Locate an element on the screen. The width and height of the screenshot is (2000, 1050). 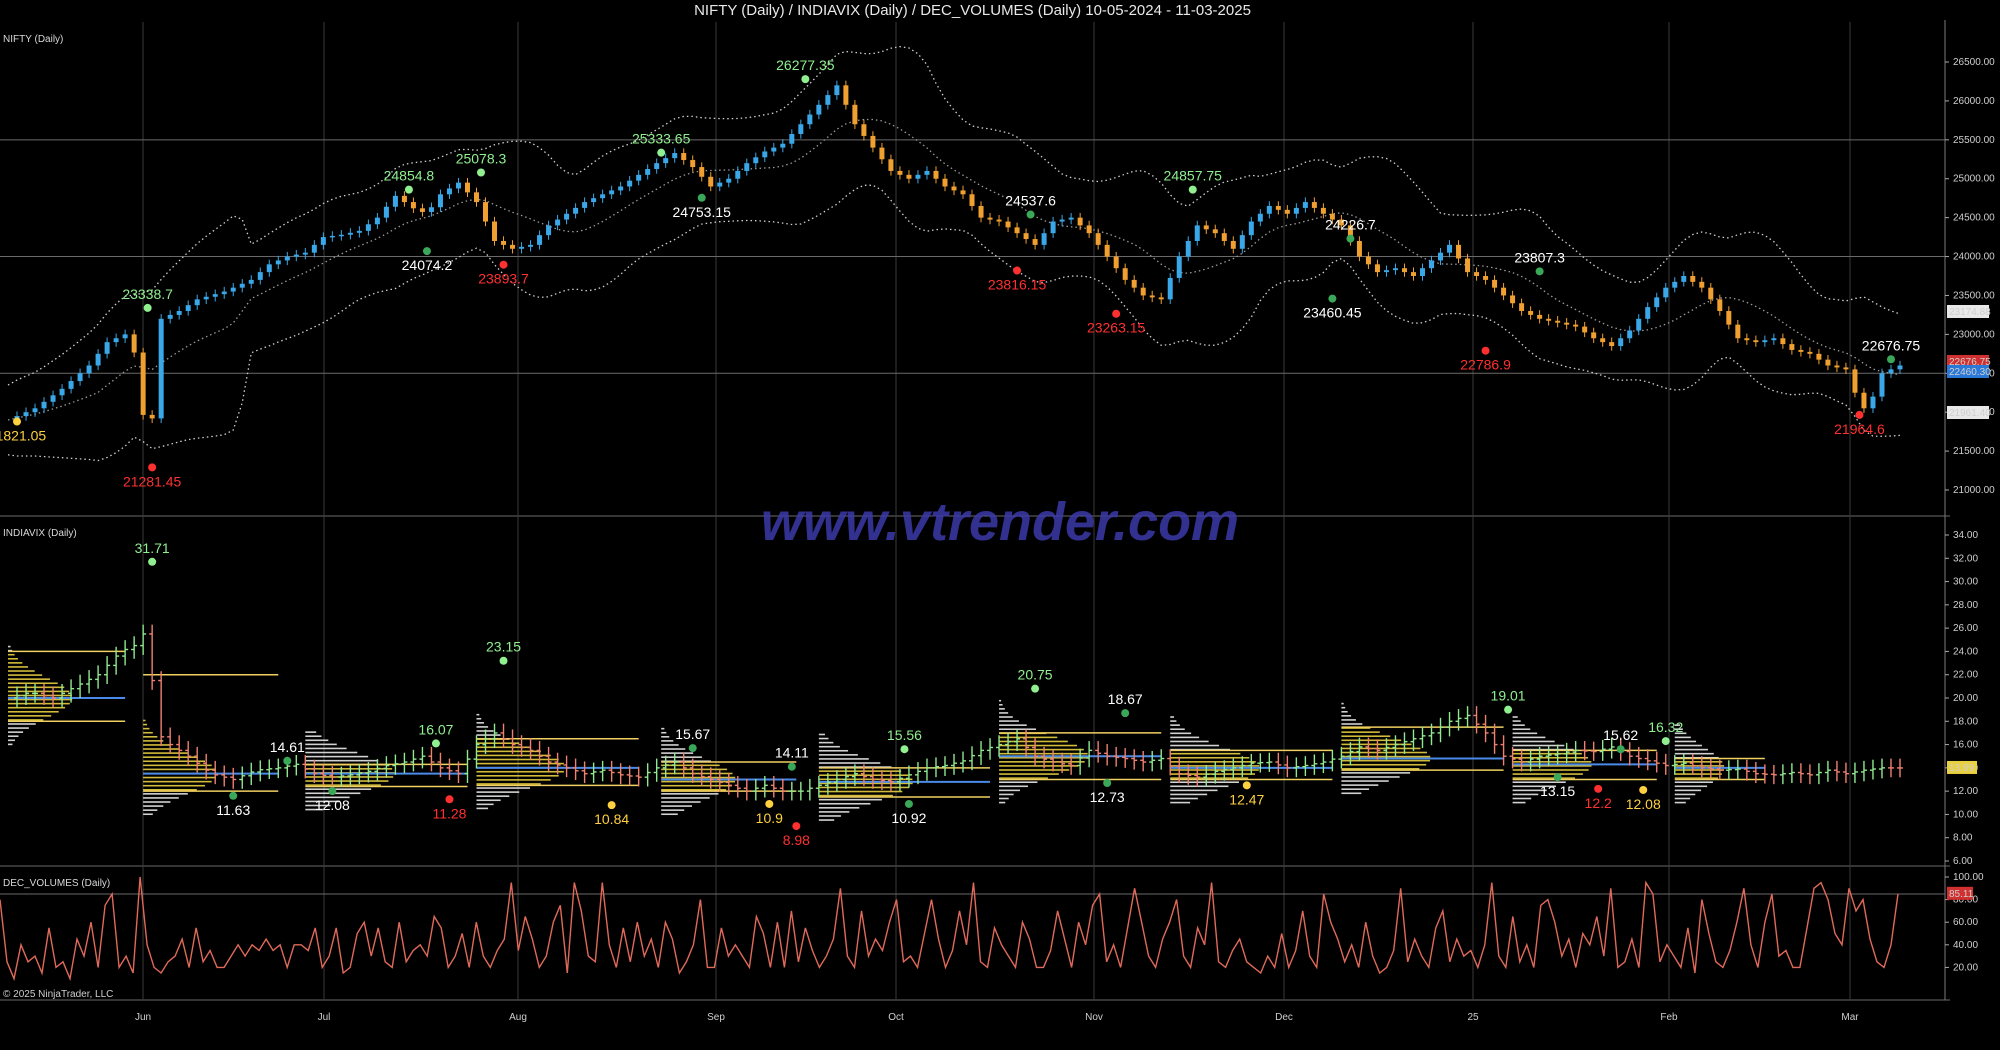
x-tick-label: Feb is located at coordinates (1669, 1017).